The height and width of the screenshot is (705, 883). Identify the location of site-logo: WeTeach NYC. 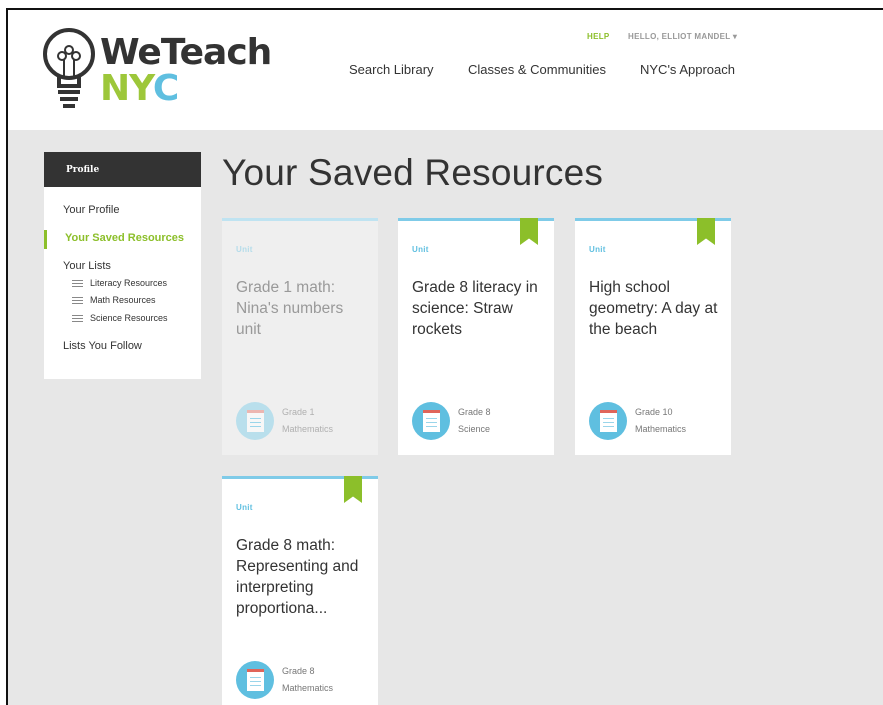
(157, 67).